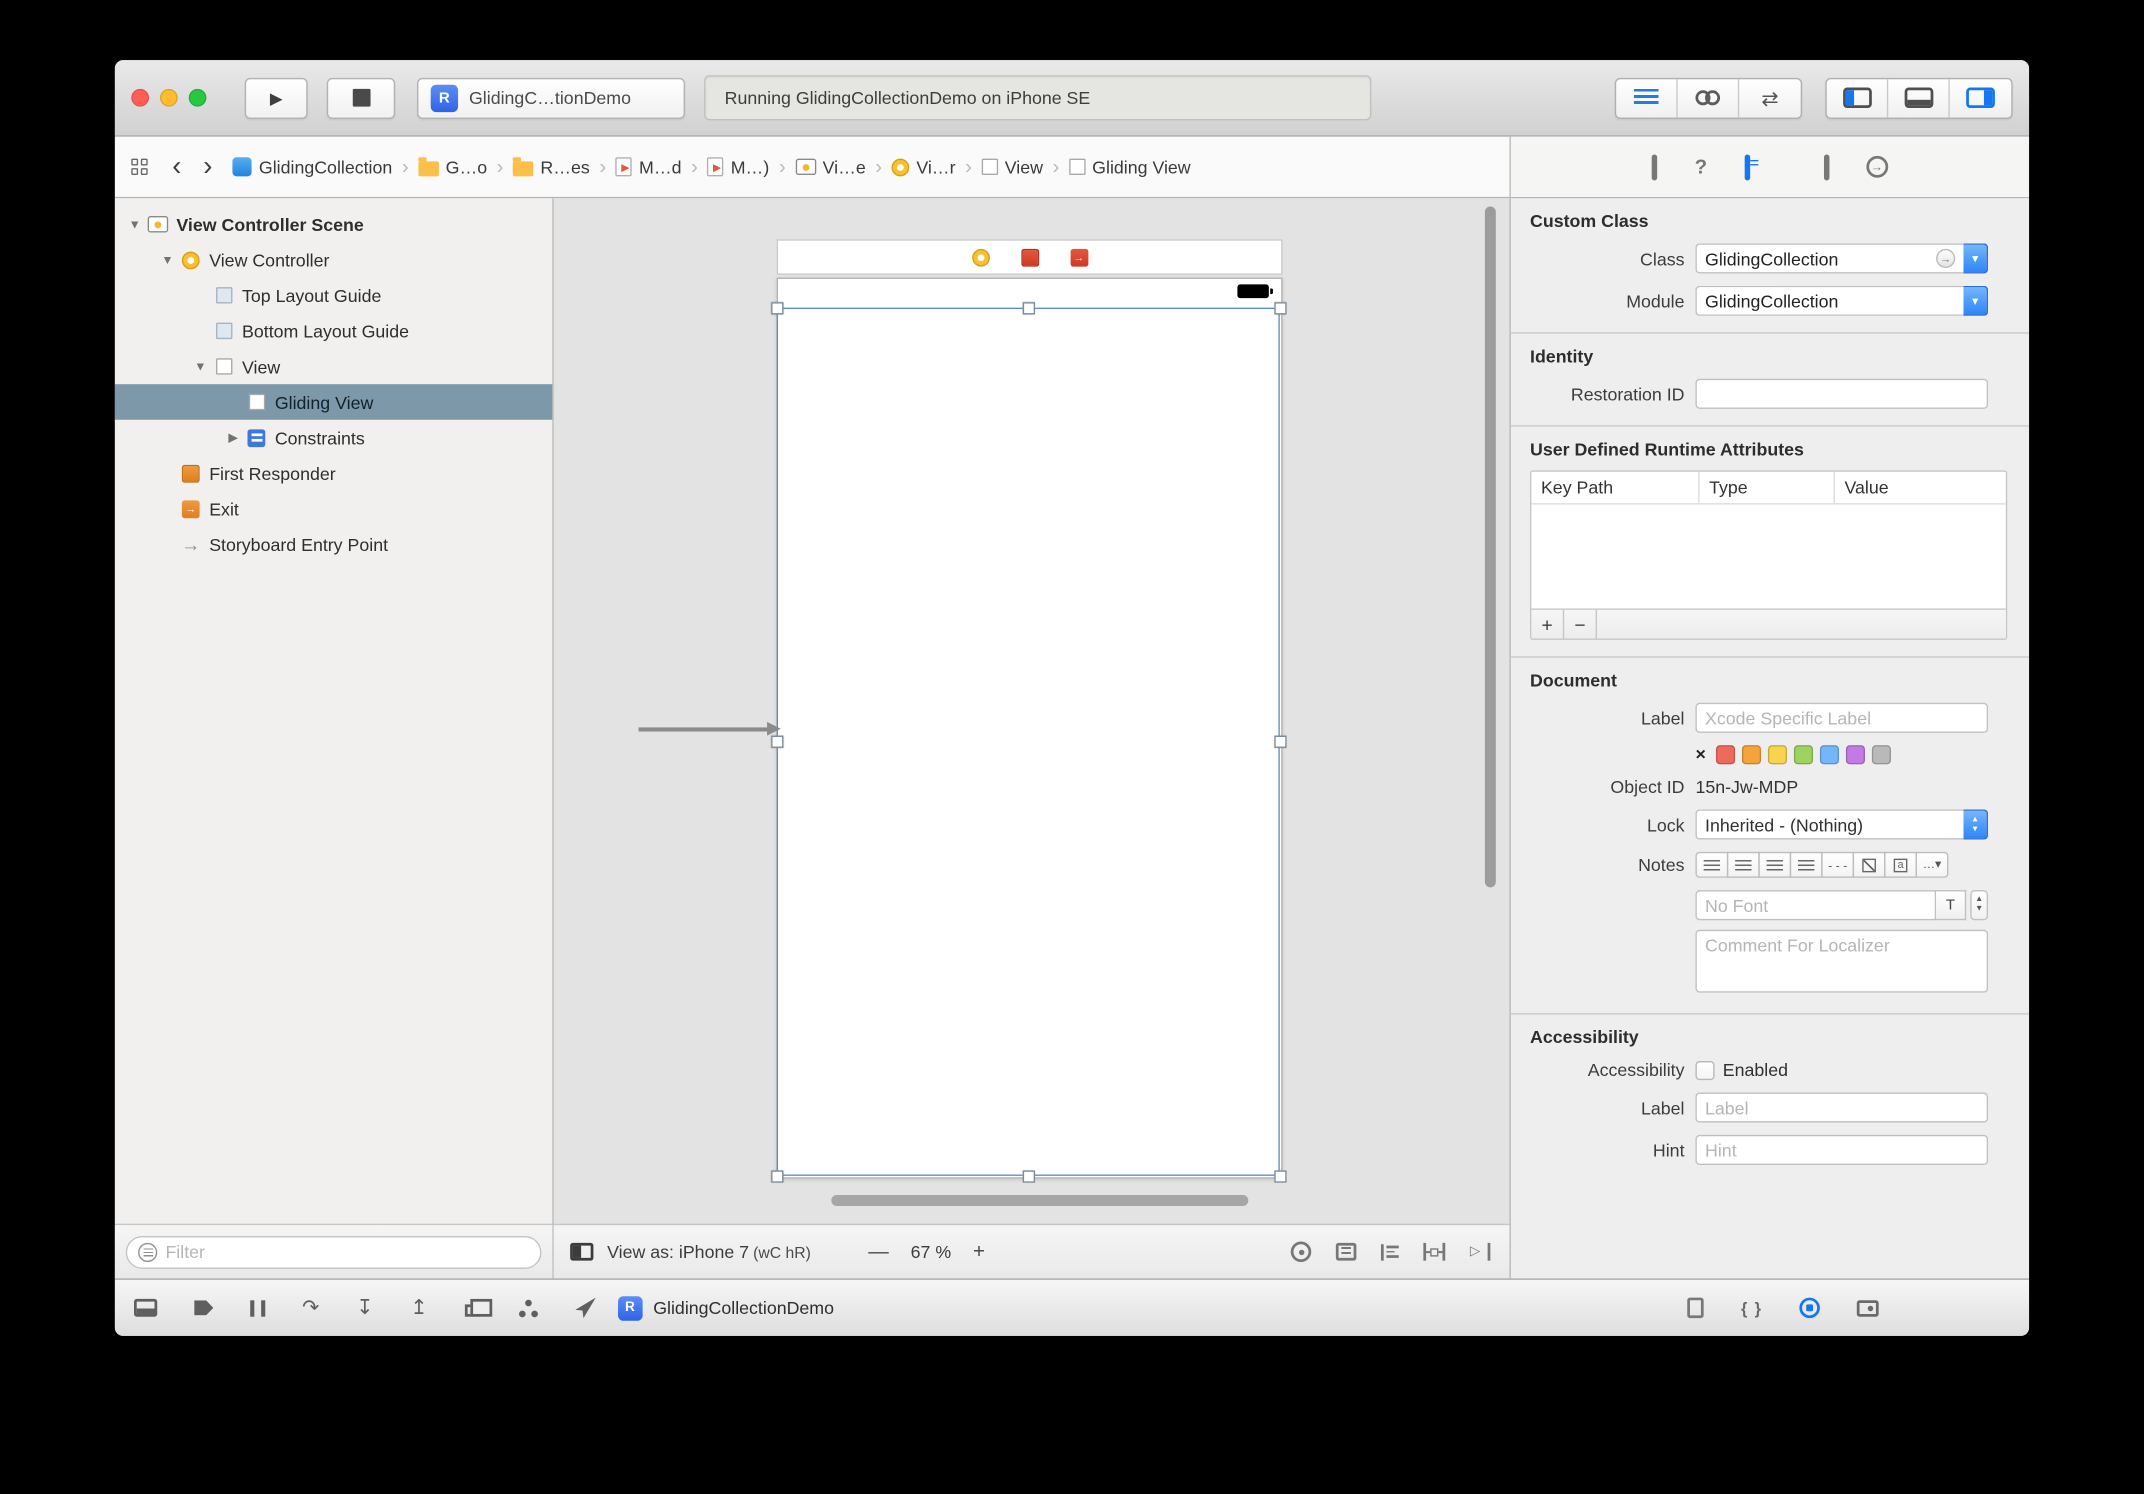  Describe the element at coordinates (738, 167) in the screenshot. I see `breadcrumb-storyboard-base: M…)` at that location.